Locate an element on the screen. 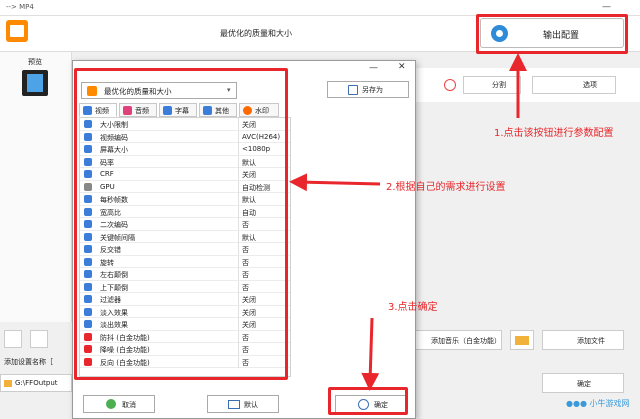  arrow-step3 is located at coordinates (370, 354).